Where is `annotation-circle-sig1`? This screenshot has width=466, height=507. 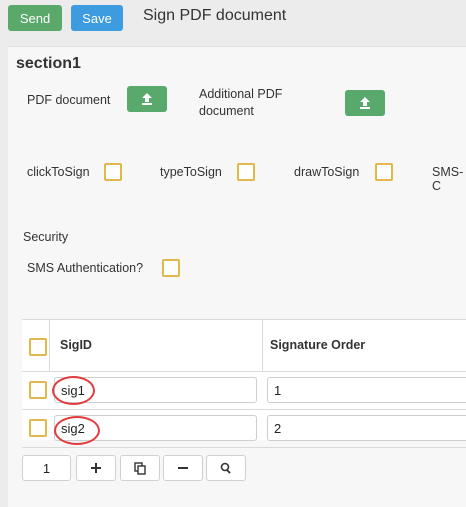 annotation-circle-sig1 is located at coordinates (73, 390).